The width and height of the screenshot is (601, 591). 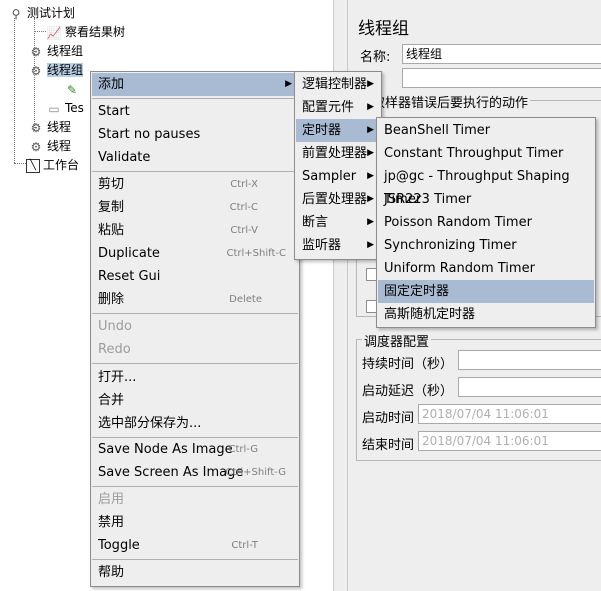 I want to click on menu-item-pre-processor: 前置处理器 ▶, so click(x=338, y=153).